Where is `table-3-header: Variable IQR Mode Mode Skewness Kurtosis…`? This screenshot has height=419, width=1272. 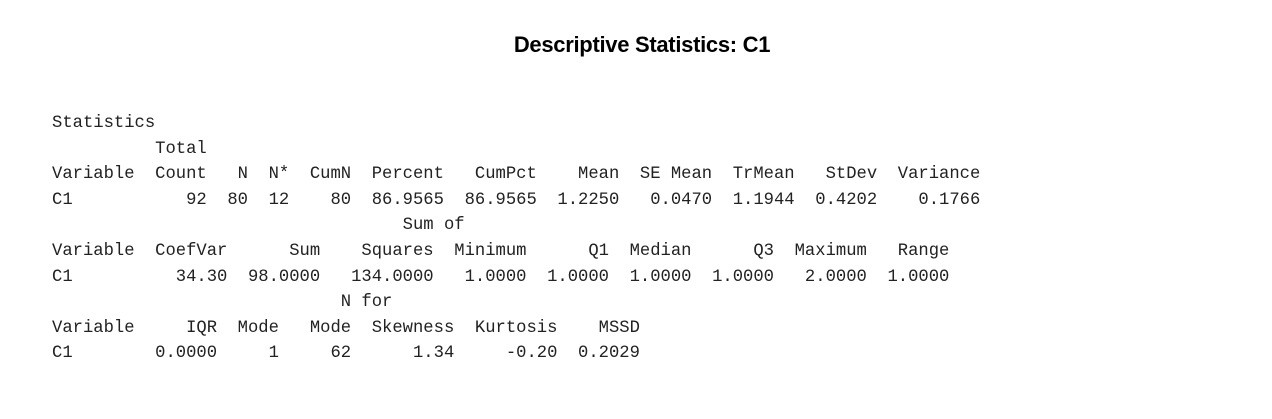
table-3-header: Variable IQR Mode Mode Skewness Kurtosis… is located at coordinates (346, 328).